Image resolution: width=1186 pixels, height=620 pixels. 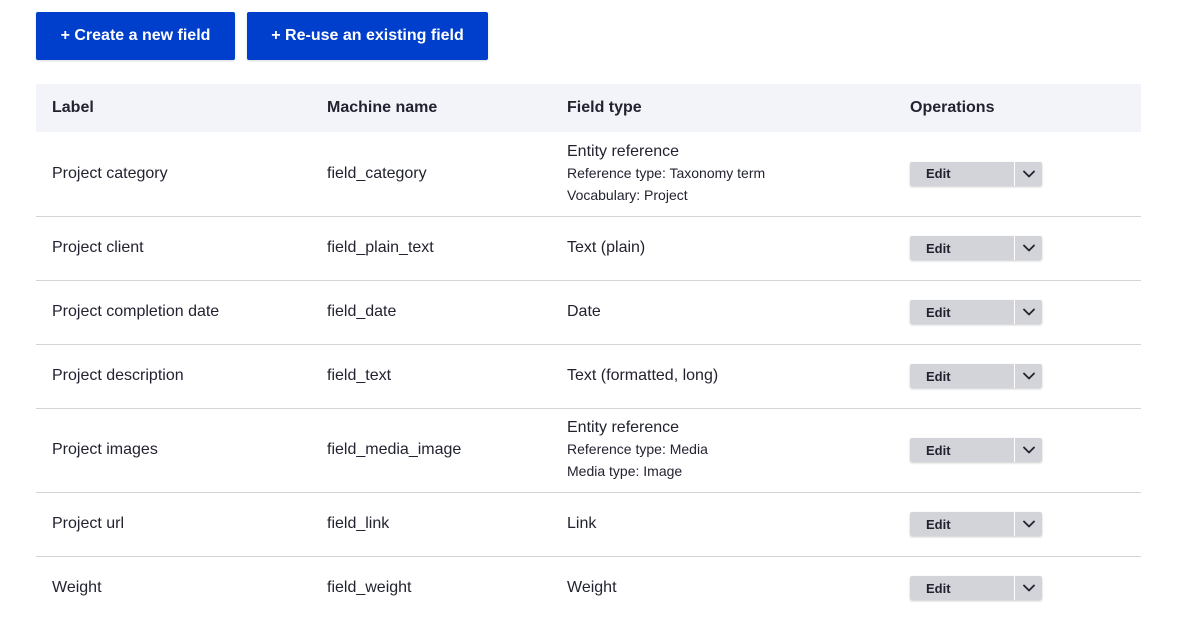 I want to click on field-type: Text (formatted, long), so click(x=643, y=375).